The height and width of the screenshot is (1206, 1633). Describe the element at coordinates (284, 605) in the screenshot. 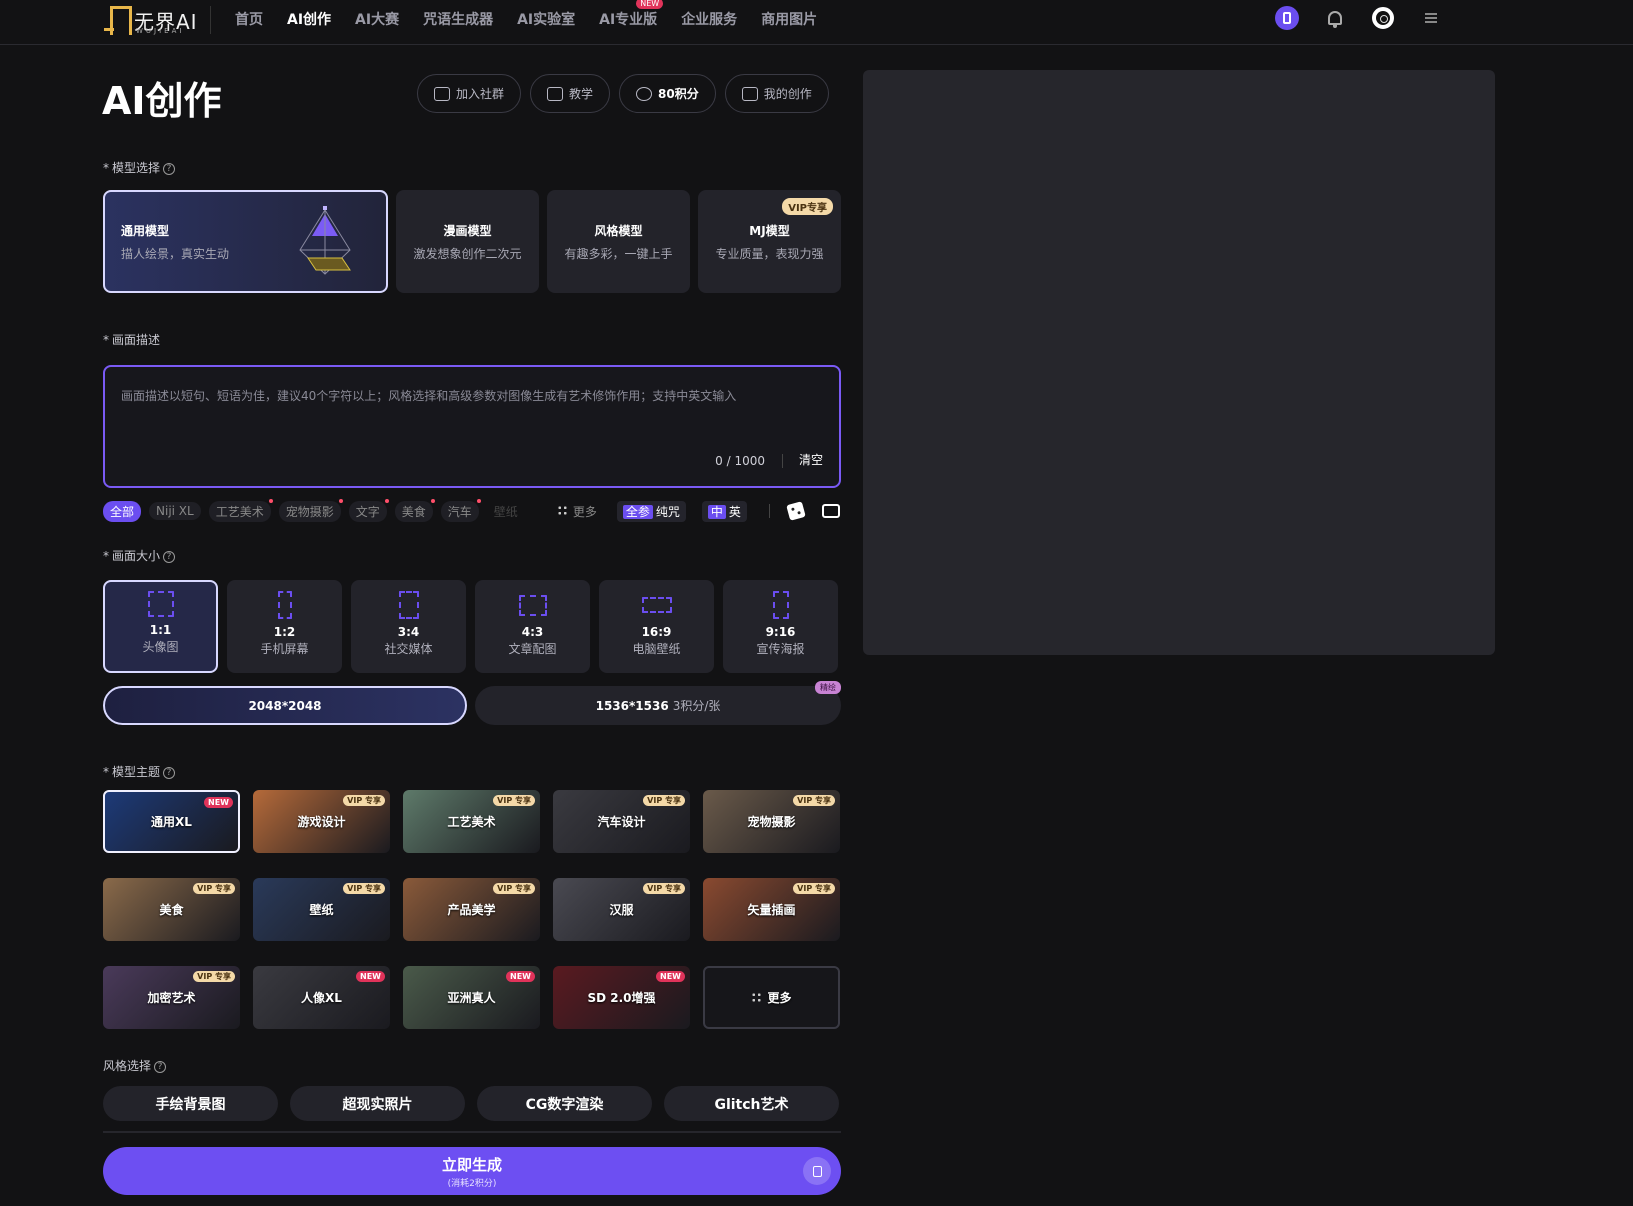

I see `ratio-tall-icon` at that location.